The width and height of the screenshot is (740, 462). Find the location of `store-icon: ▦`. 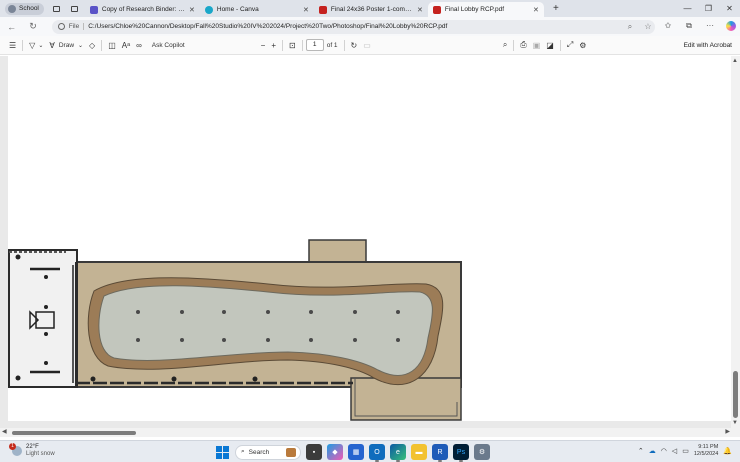

store-icon: ▦ is located at coordinates (356, 452).